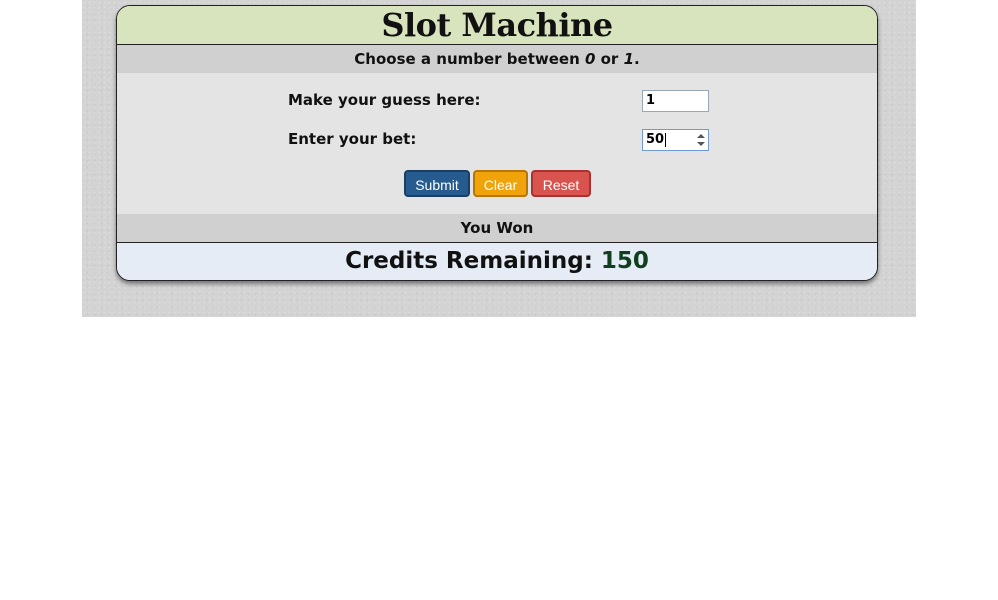 The image size is (998, 600). Describe the element at coordinates (675, 140) in the screenshot. I see `bet-input: 50` at that location.